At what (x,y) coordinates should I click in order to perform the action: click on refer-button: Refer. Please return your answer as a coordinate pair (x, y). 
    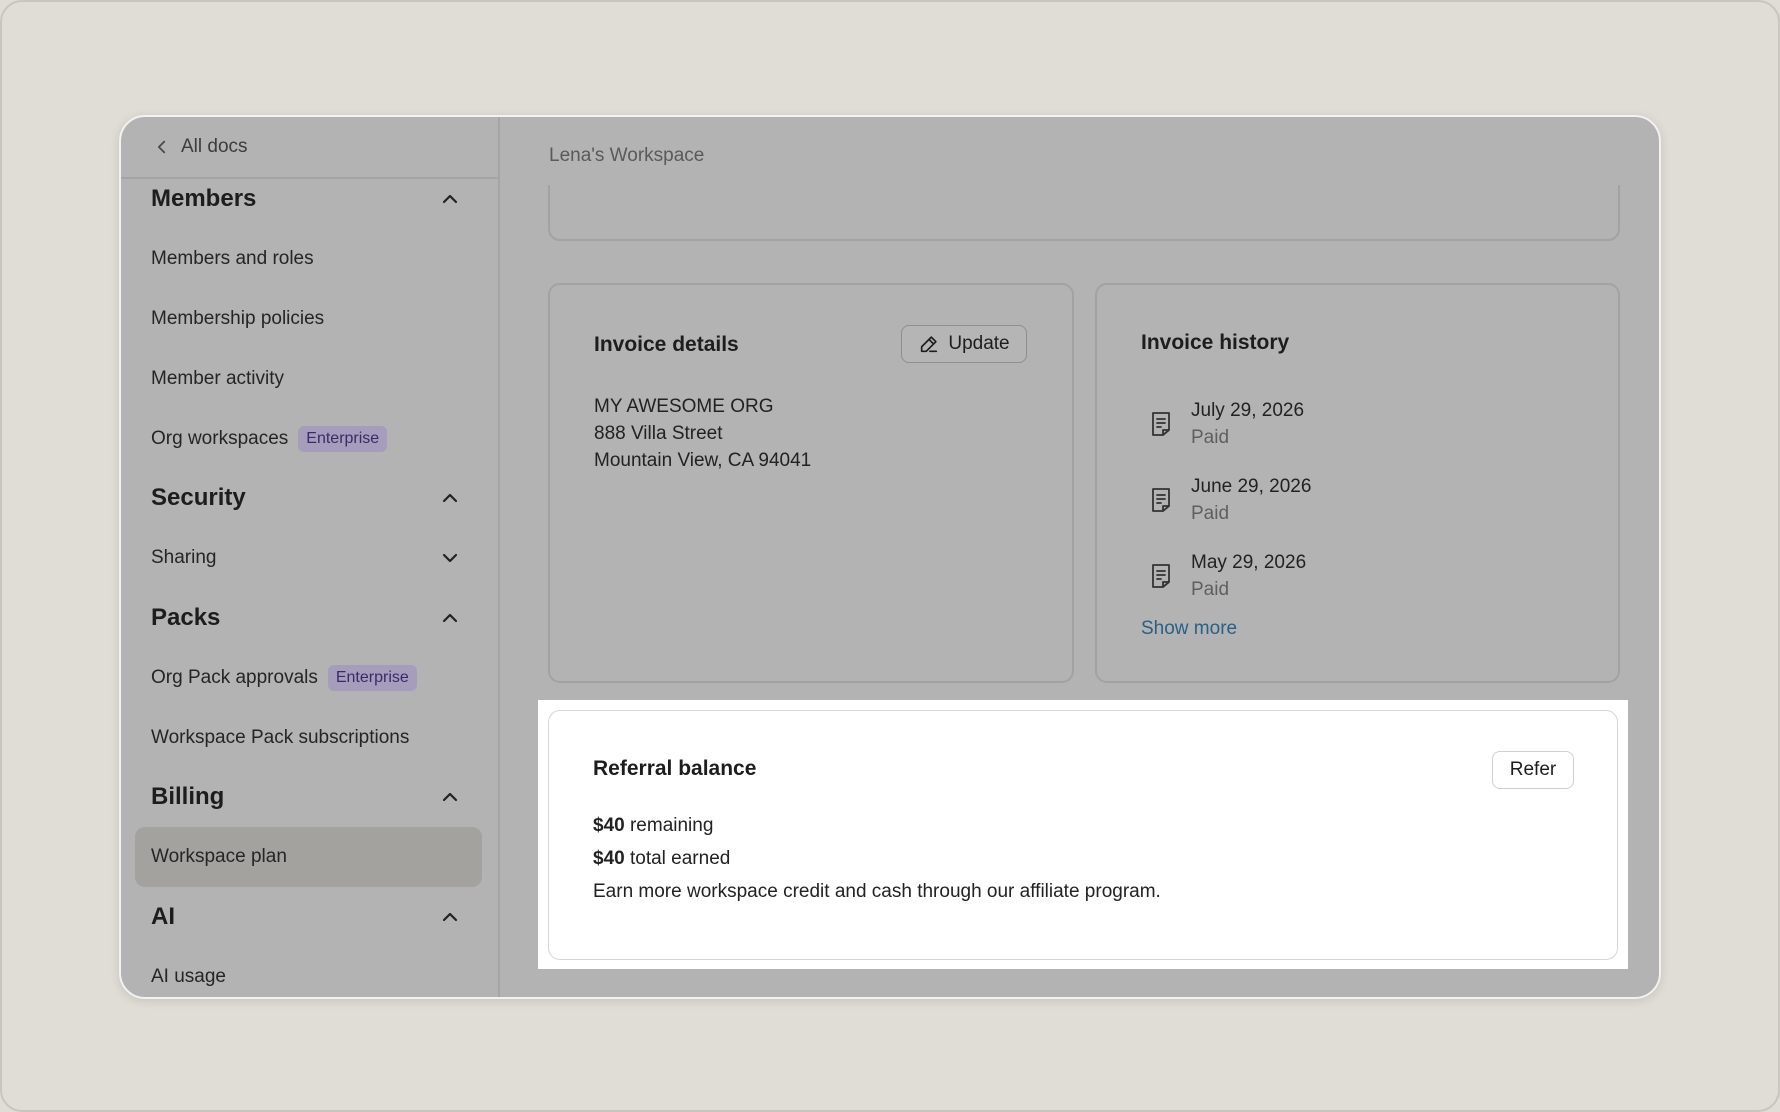
    Looking at the image, I should click on (1533, 770).